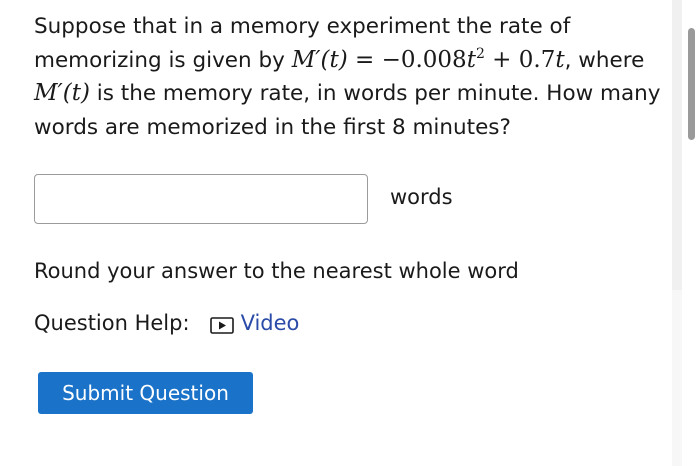  What do you see at coordinates (604, 60) in the screenshot?
I see `question-connector: , where` at bounding box center [604, 60].